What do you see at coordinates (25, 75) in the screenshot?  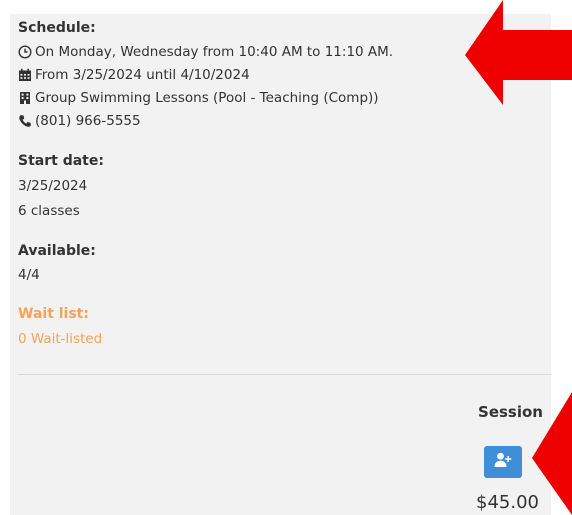 I see `calendar-icon` at bounding box center [25, 75].